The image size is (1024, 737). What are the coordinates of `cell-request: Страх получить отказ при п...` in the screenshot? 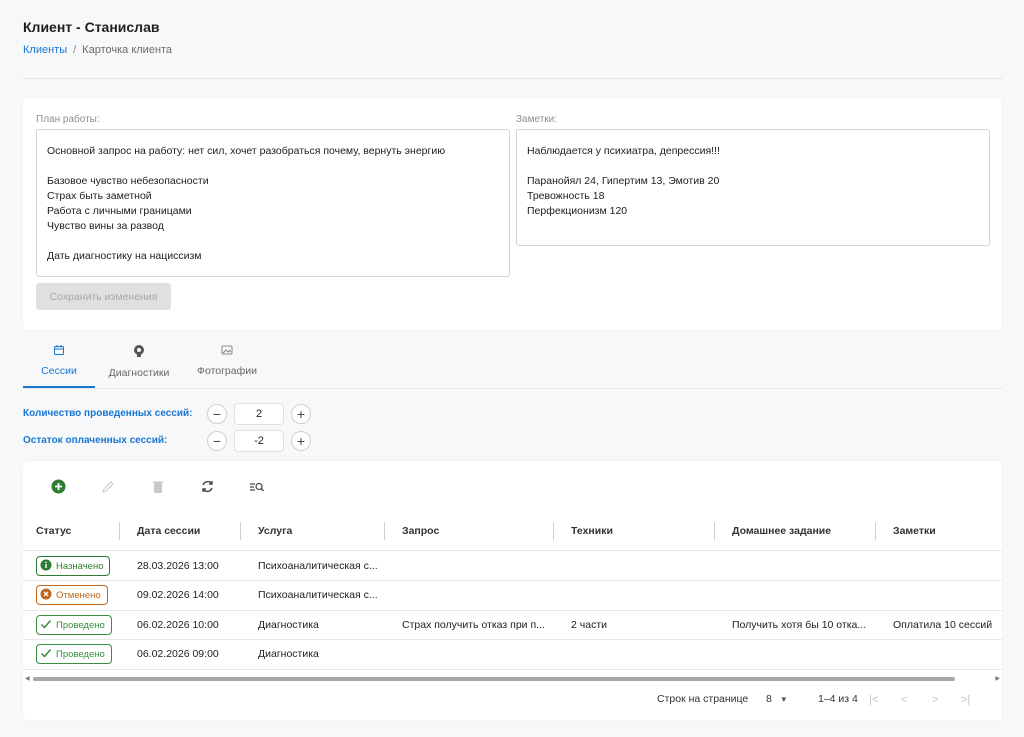 It's located at (473, 625).